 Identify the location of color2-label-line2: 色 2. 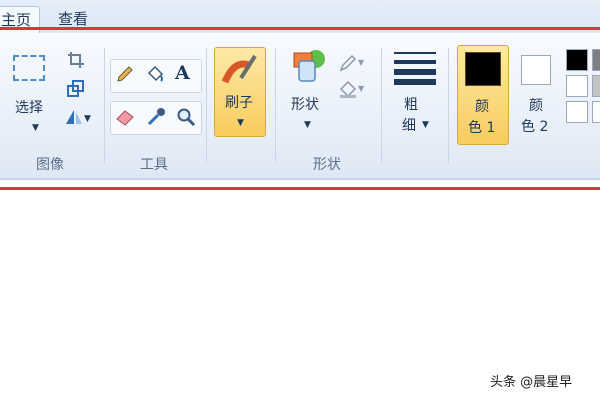
(535, 127).